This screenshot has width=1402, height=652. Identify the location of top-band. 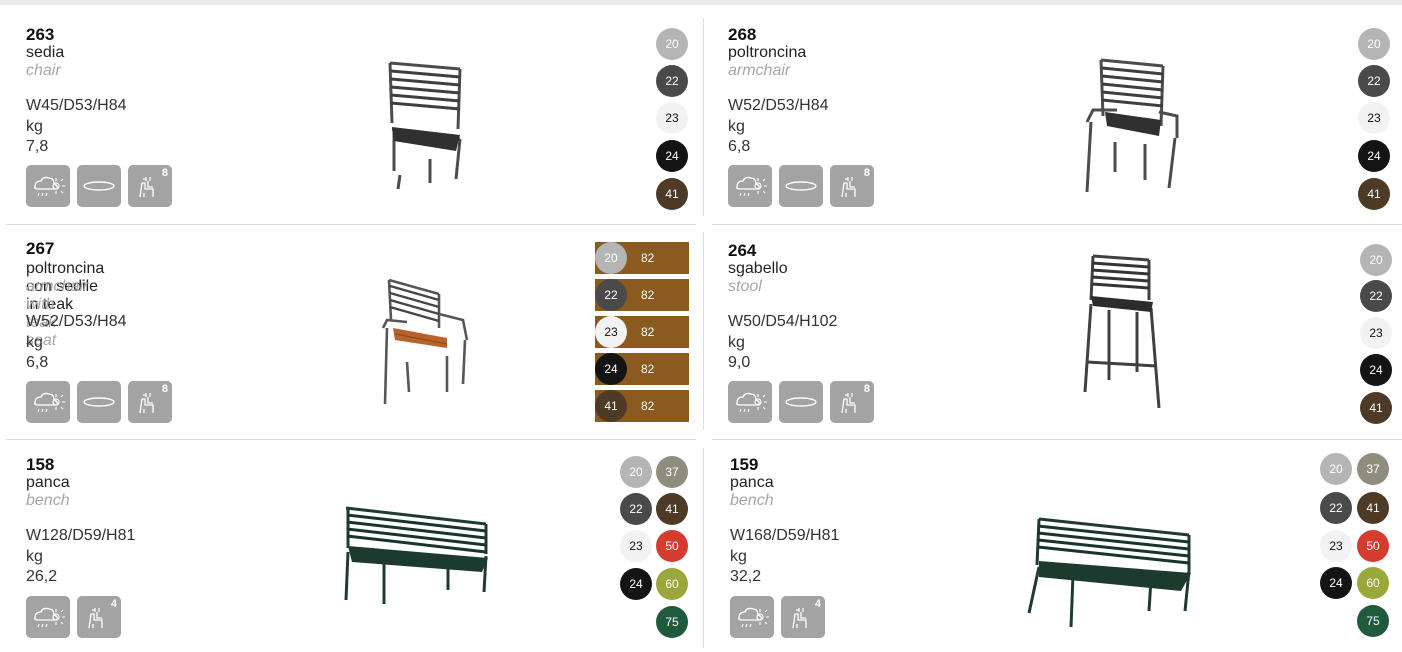
(701, 2).